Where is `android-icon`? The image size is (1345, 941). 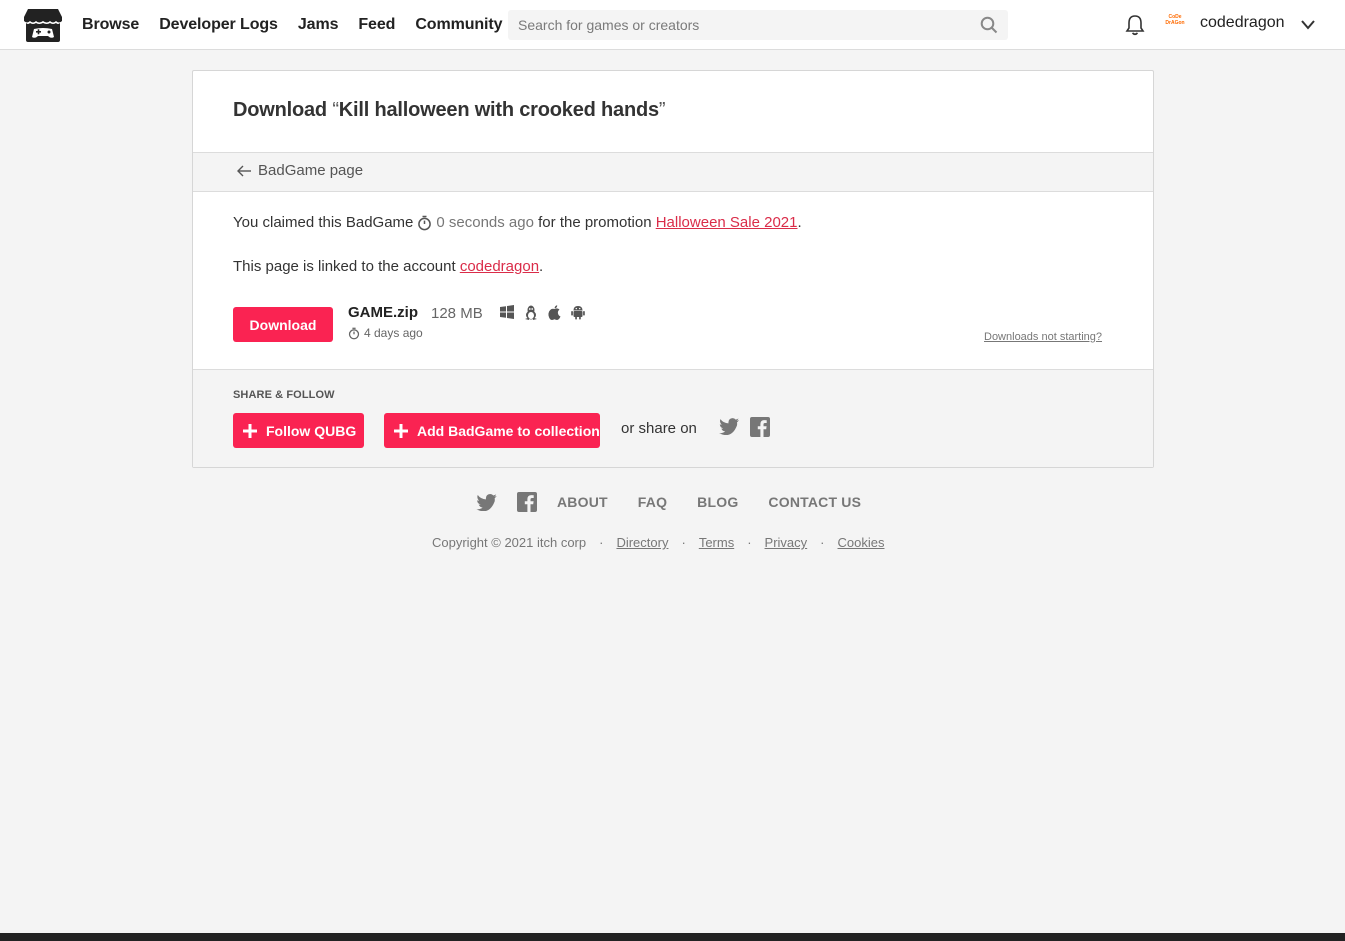 android-icon is located at coordinates (578, 313).